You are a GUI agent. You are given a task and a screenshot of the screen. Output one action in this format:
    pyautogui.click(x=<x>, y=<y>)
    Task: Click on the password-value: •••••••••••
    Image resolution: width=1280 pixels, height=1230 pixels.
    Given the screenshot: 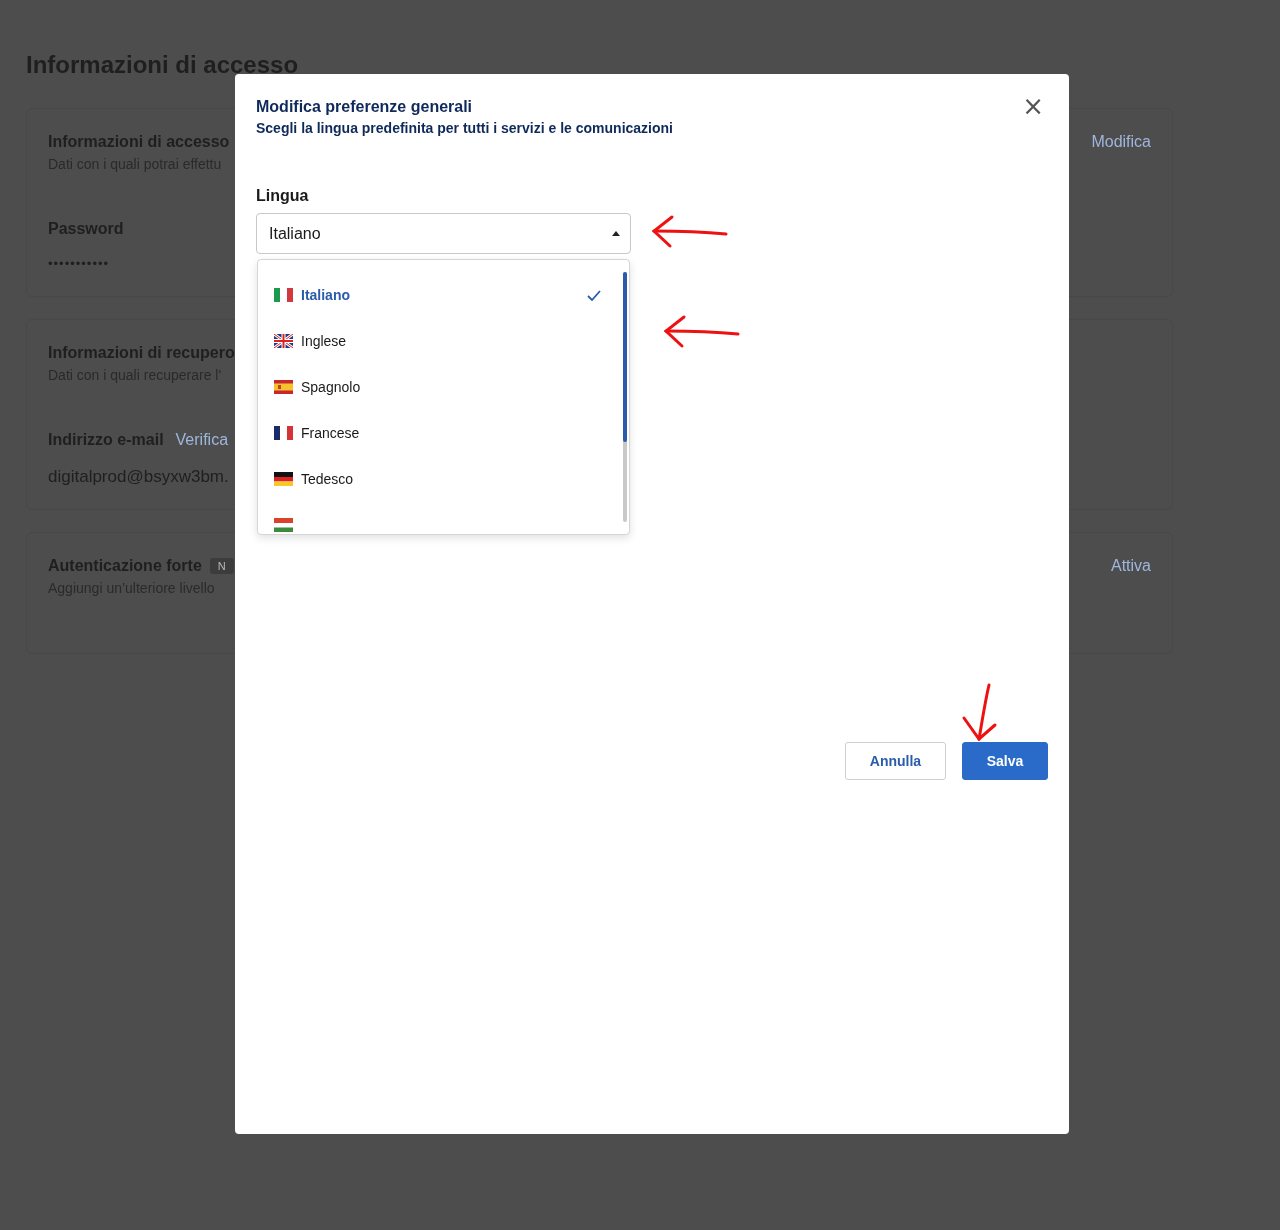 What is the action you would take?
    pyautogui.click(x=79, y=264)
    